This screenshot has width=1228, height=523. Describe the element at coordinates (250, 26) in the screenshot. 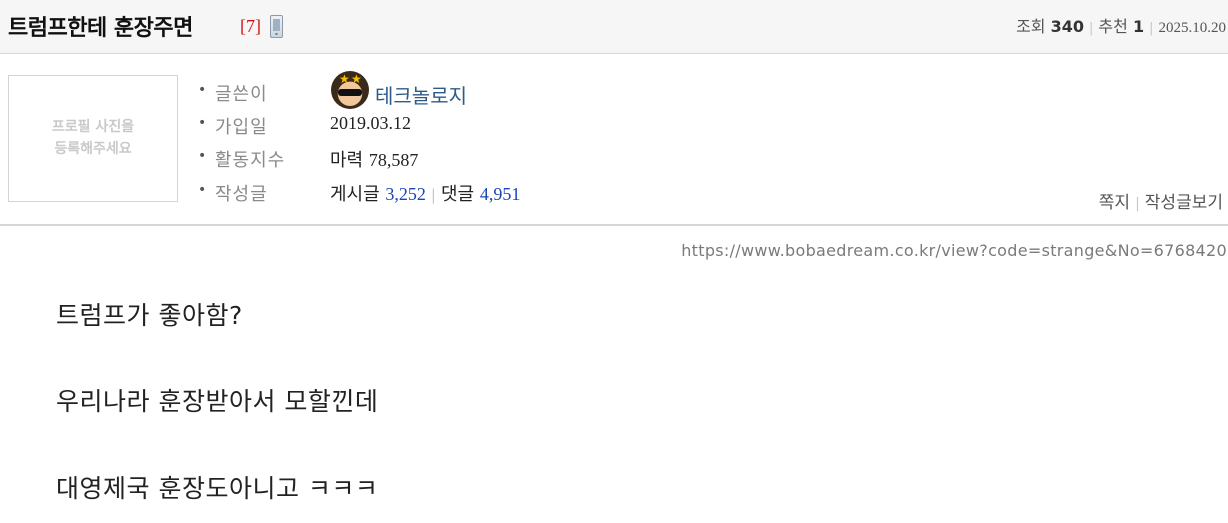

I see `comment-count: [7]` at that location.